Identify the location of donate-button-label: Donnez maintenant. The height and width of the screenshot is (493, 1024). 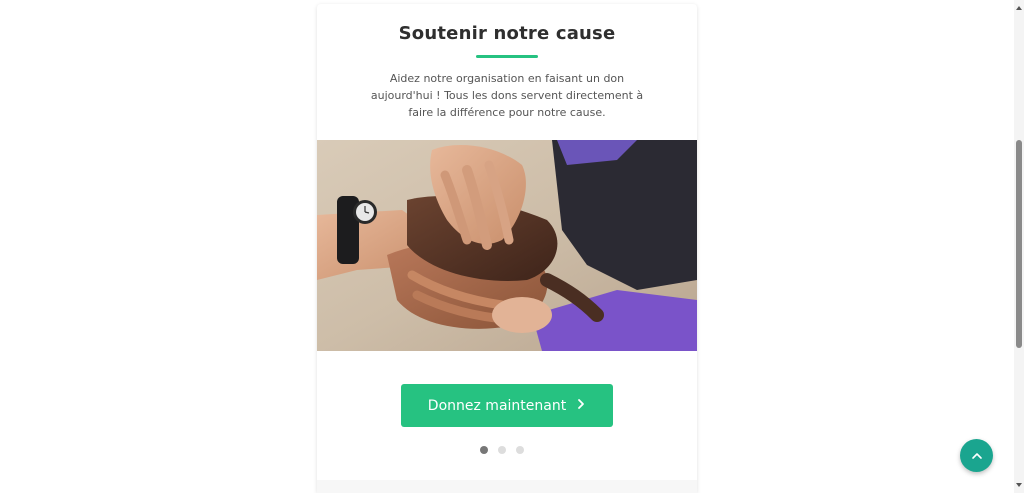
(497, 405).